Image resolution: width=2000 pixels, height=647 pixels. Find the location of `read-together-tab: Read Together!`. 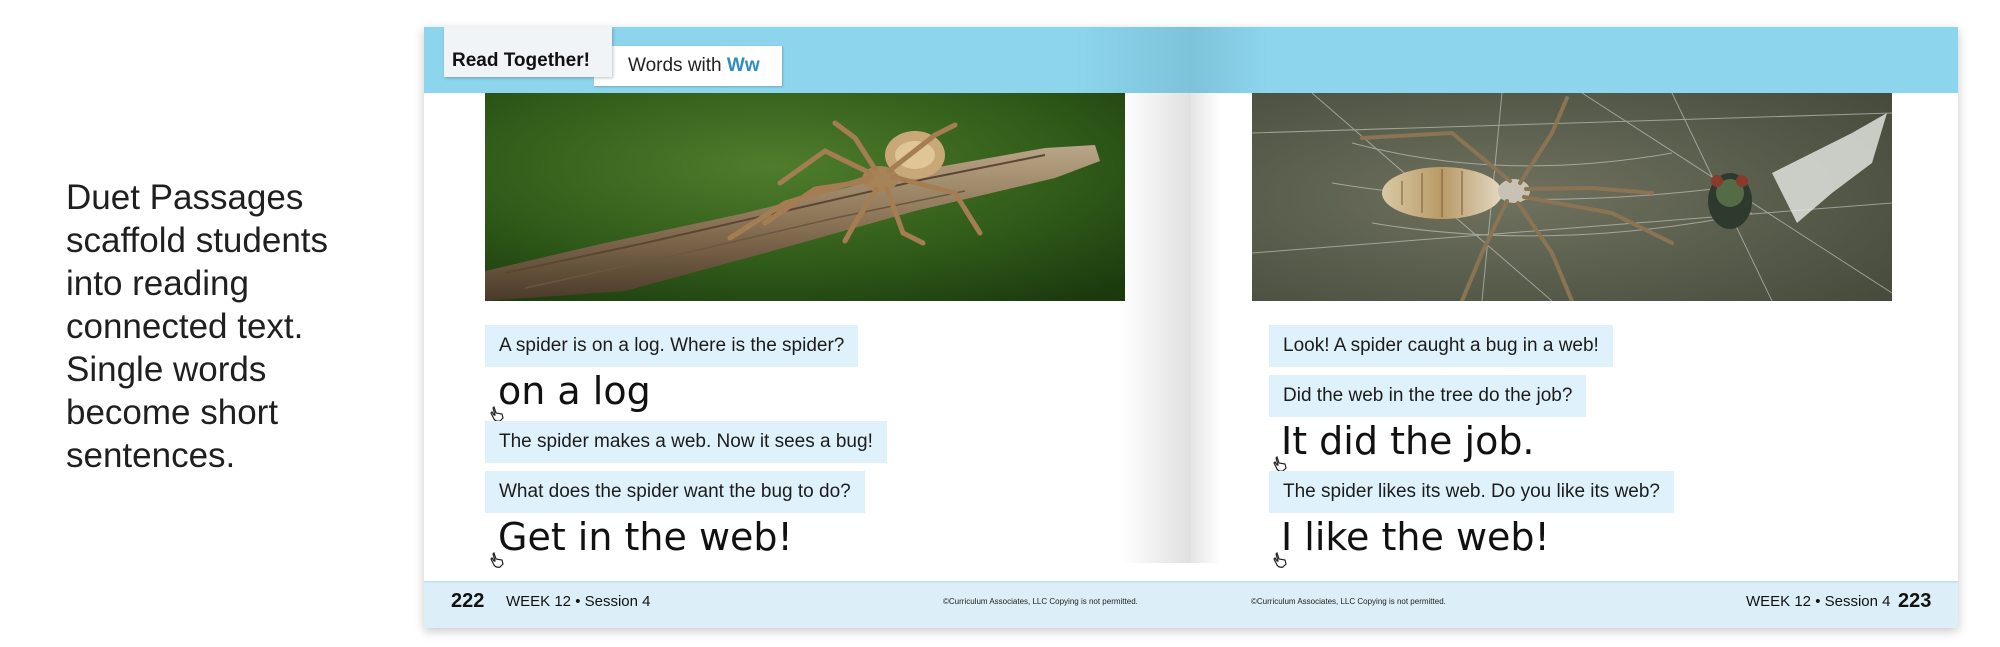

read-together-tab: Read Together! is located at coordinates (528, 52).